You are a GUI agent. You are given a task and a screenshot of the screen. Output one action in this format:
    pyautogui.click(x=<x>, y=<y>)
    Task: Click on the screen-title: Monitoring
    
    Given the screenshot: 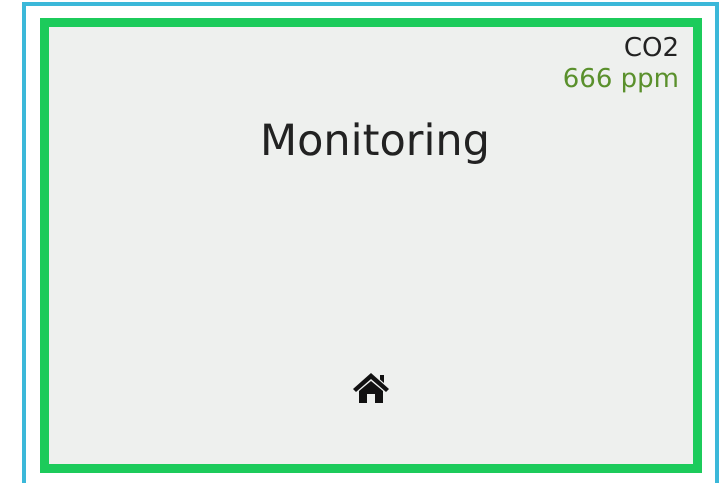 What is the action you would take?
    pyautogui.click(x=375, y=141)
    